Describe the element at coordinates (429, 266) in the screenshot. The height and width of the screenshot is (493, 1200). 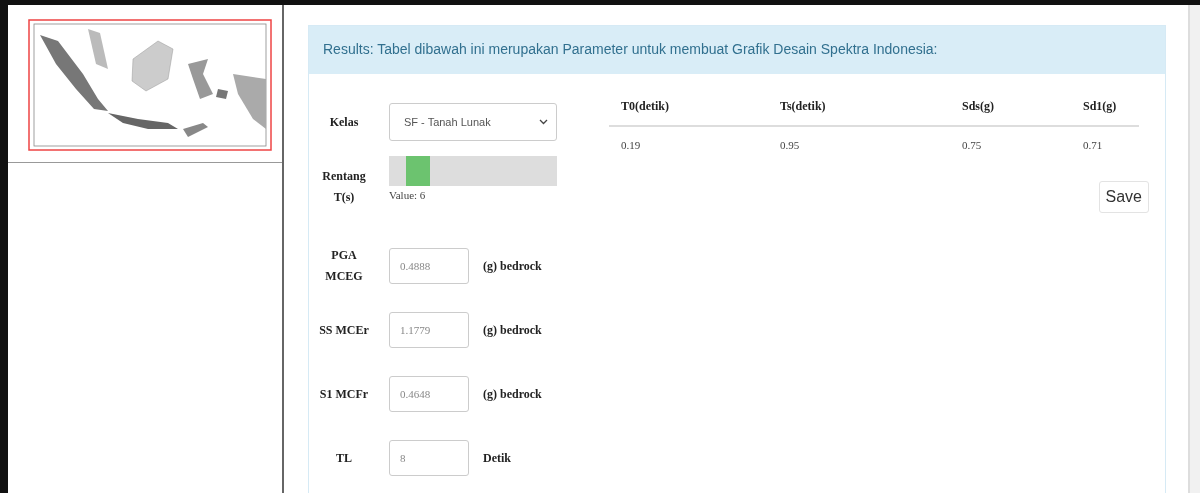
I see `input-field: 0.4888` at that location.